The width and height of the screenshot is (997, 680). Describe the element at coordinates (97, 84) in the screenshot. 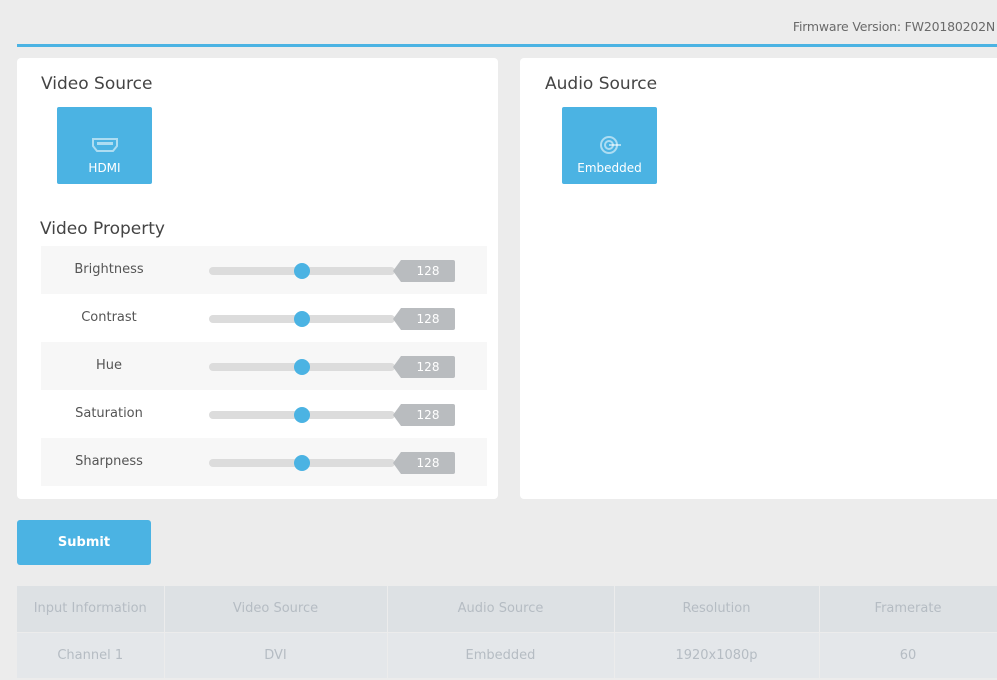

I see `video-source-title: Video Source` at that location.